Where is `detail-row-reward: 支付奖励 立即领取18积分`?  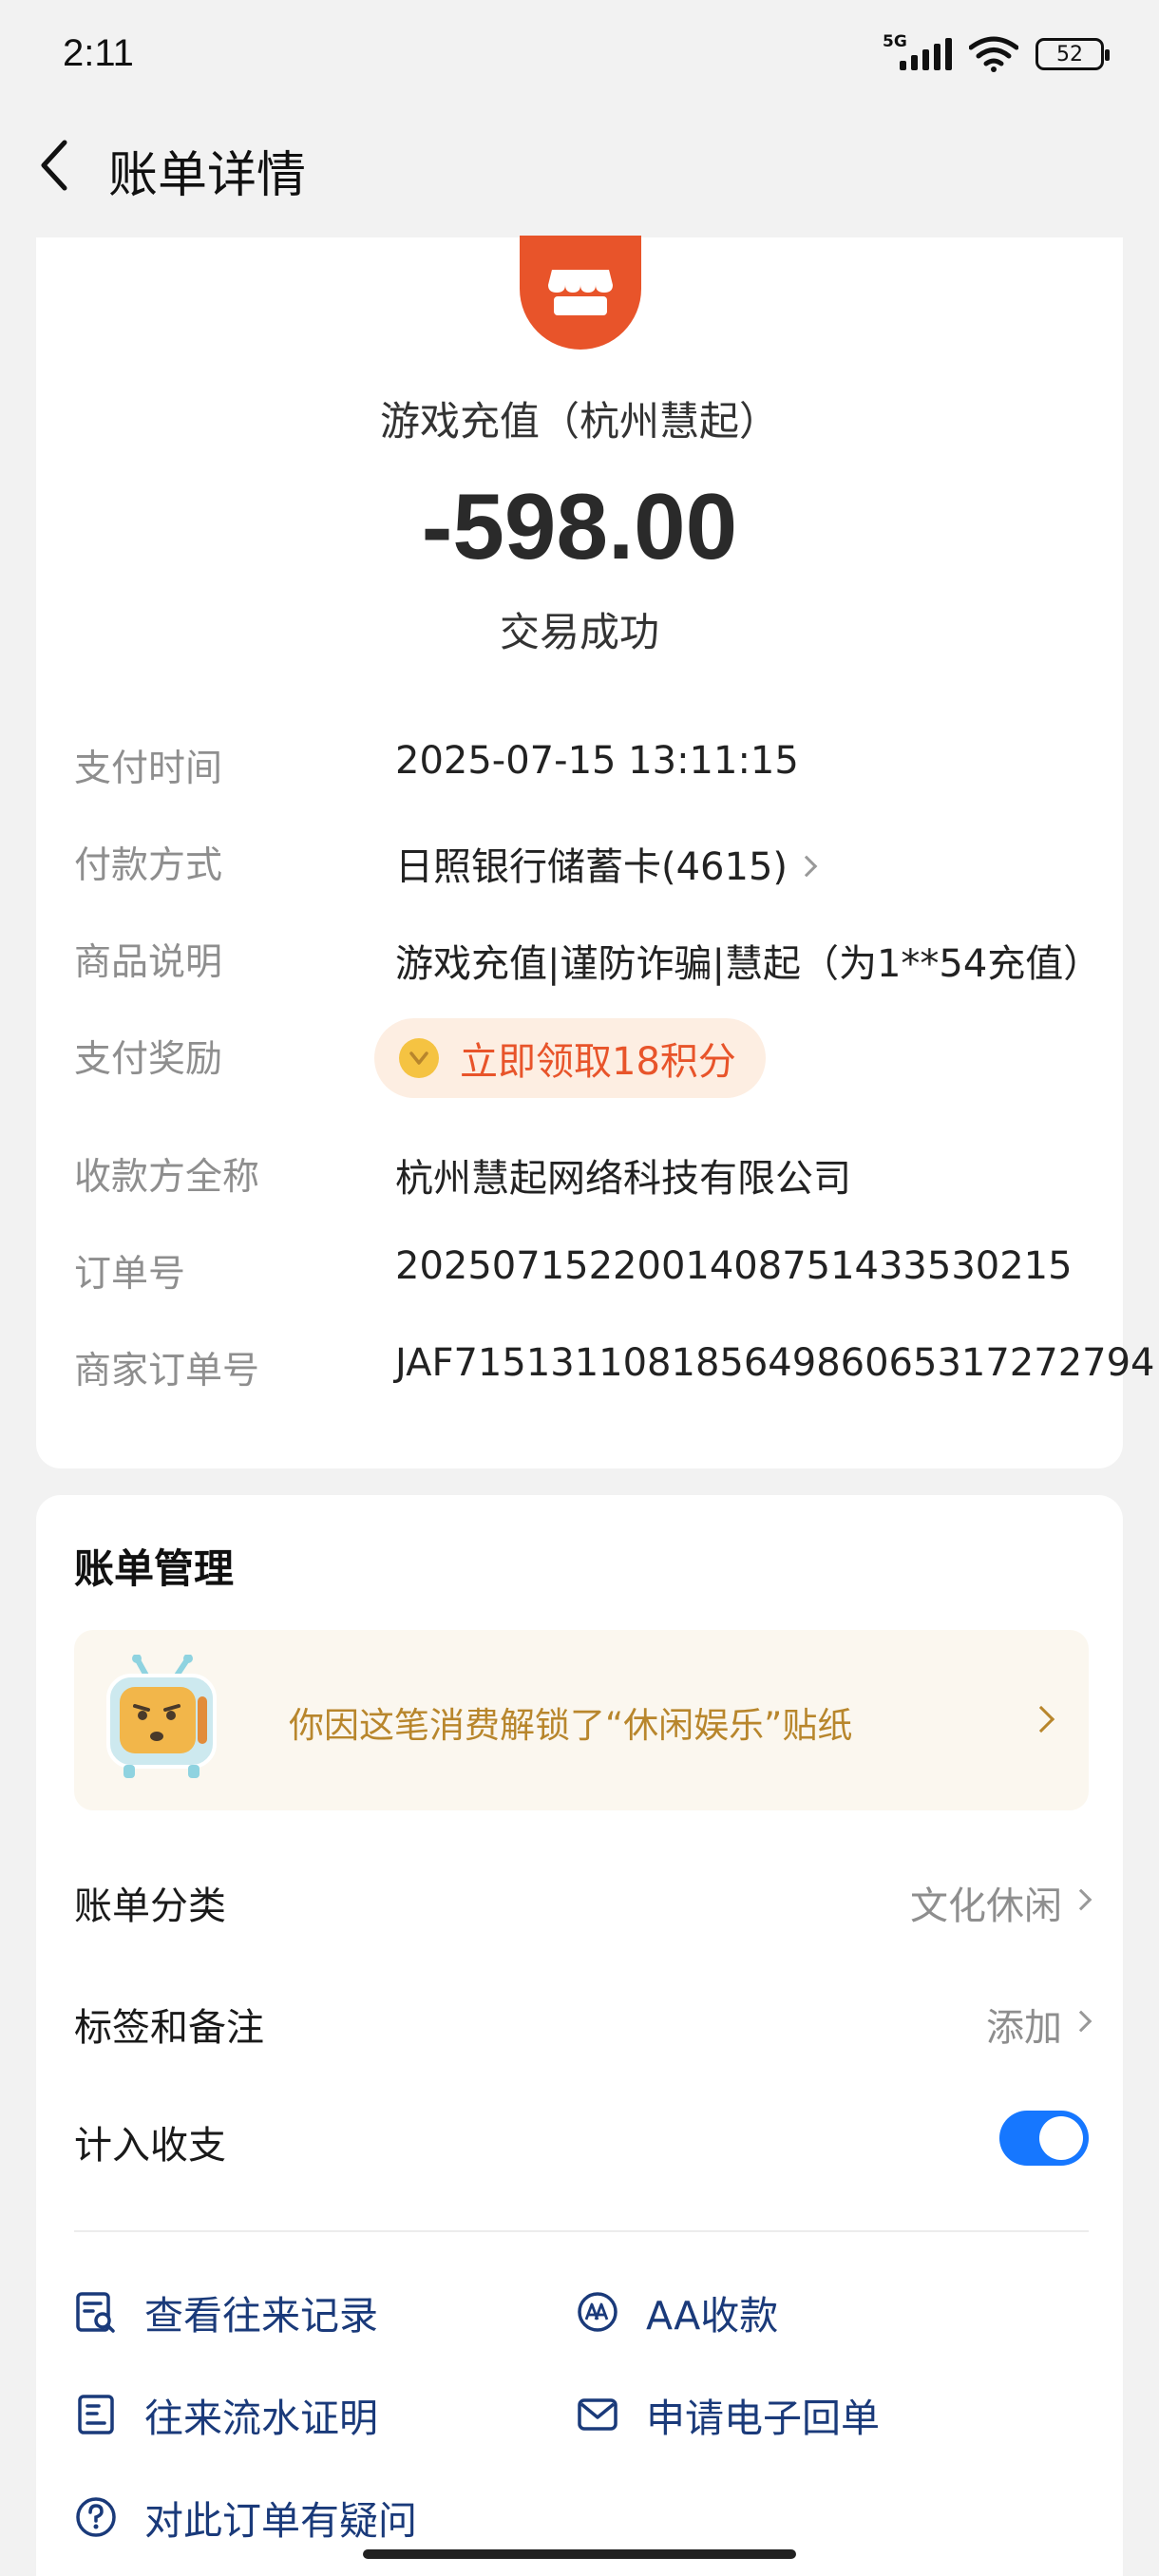 detail-row-reward: 支付奖励 立即领取18积分 is located at coordinates (587, 1058).